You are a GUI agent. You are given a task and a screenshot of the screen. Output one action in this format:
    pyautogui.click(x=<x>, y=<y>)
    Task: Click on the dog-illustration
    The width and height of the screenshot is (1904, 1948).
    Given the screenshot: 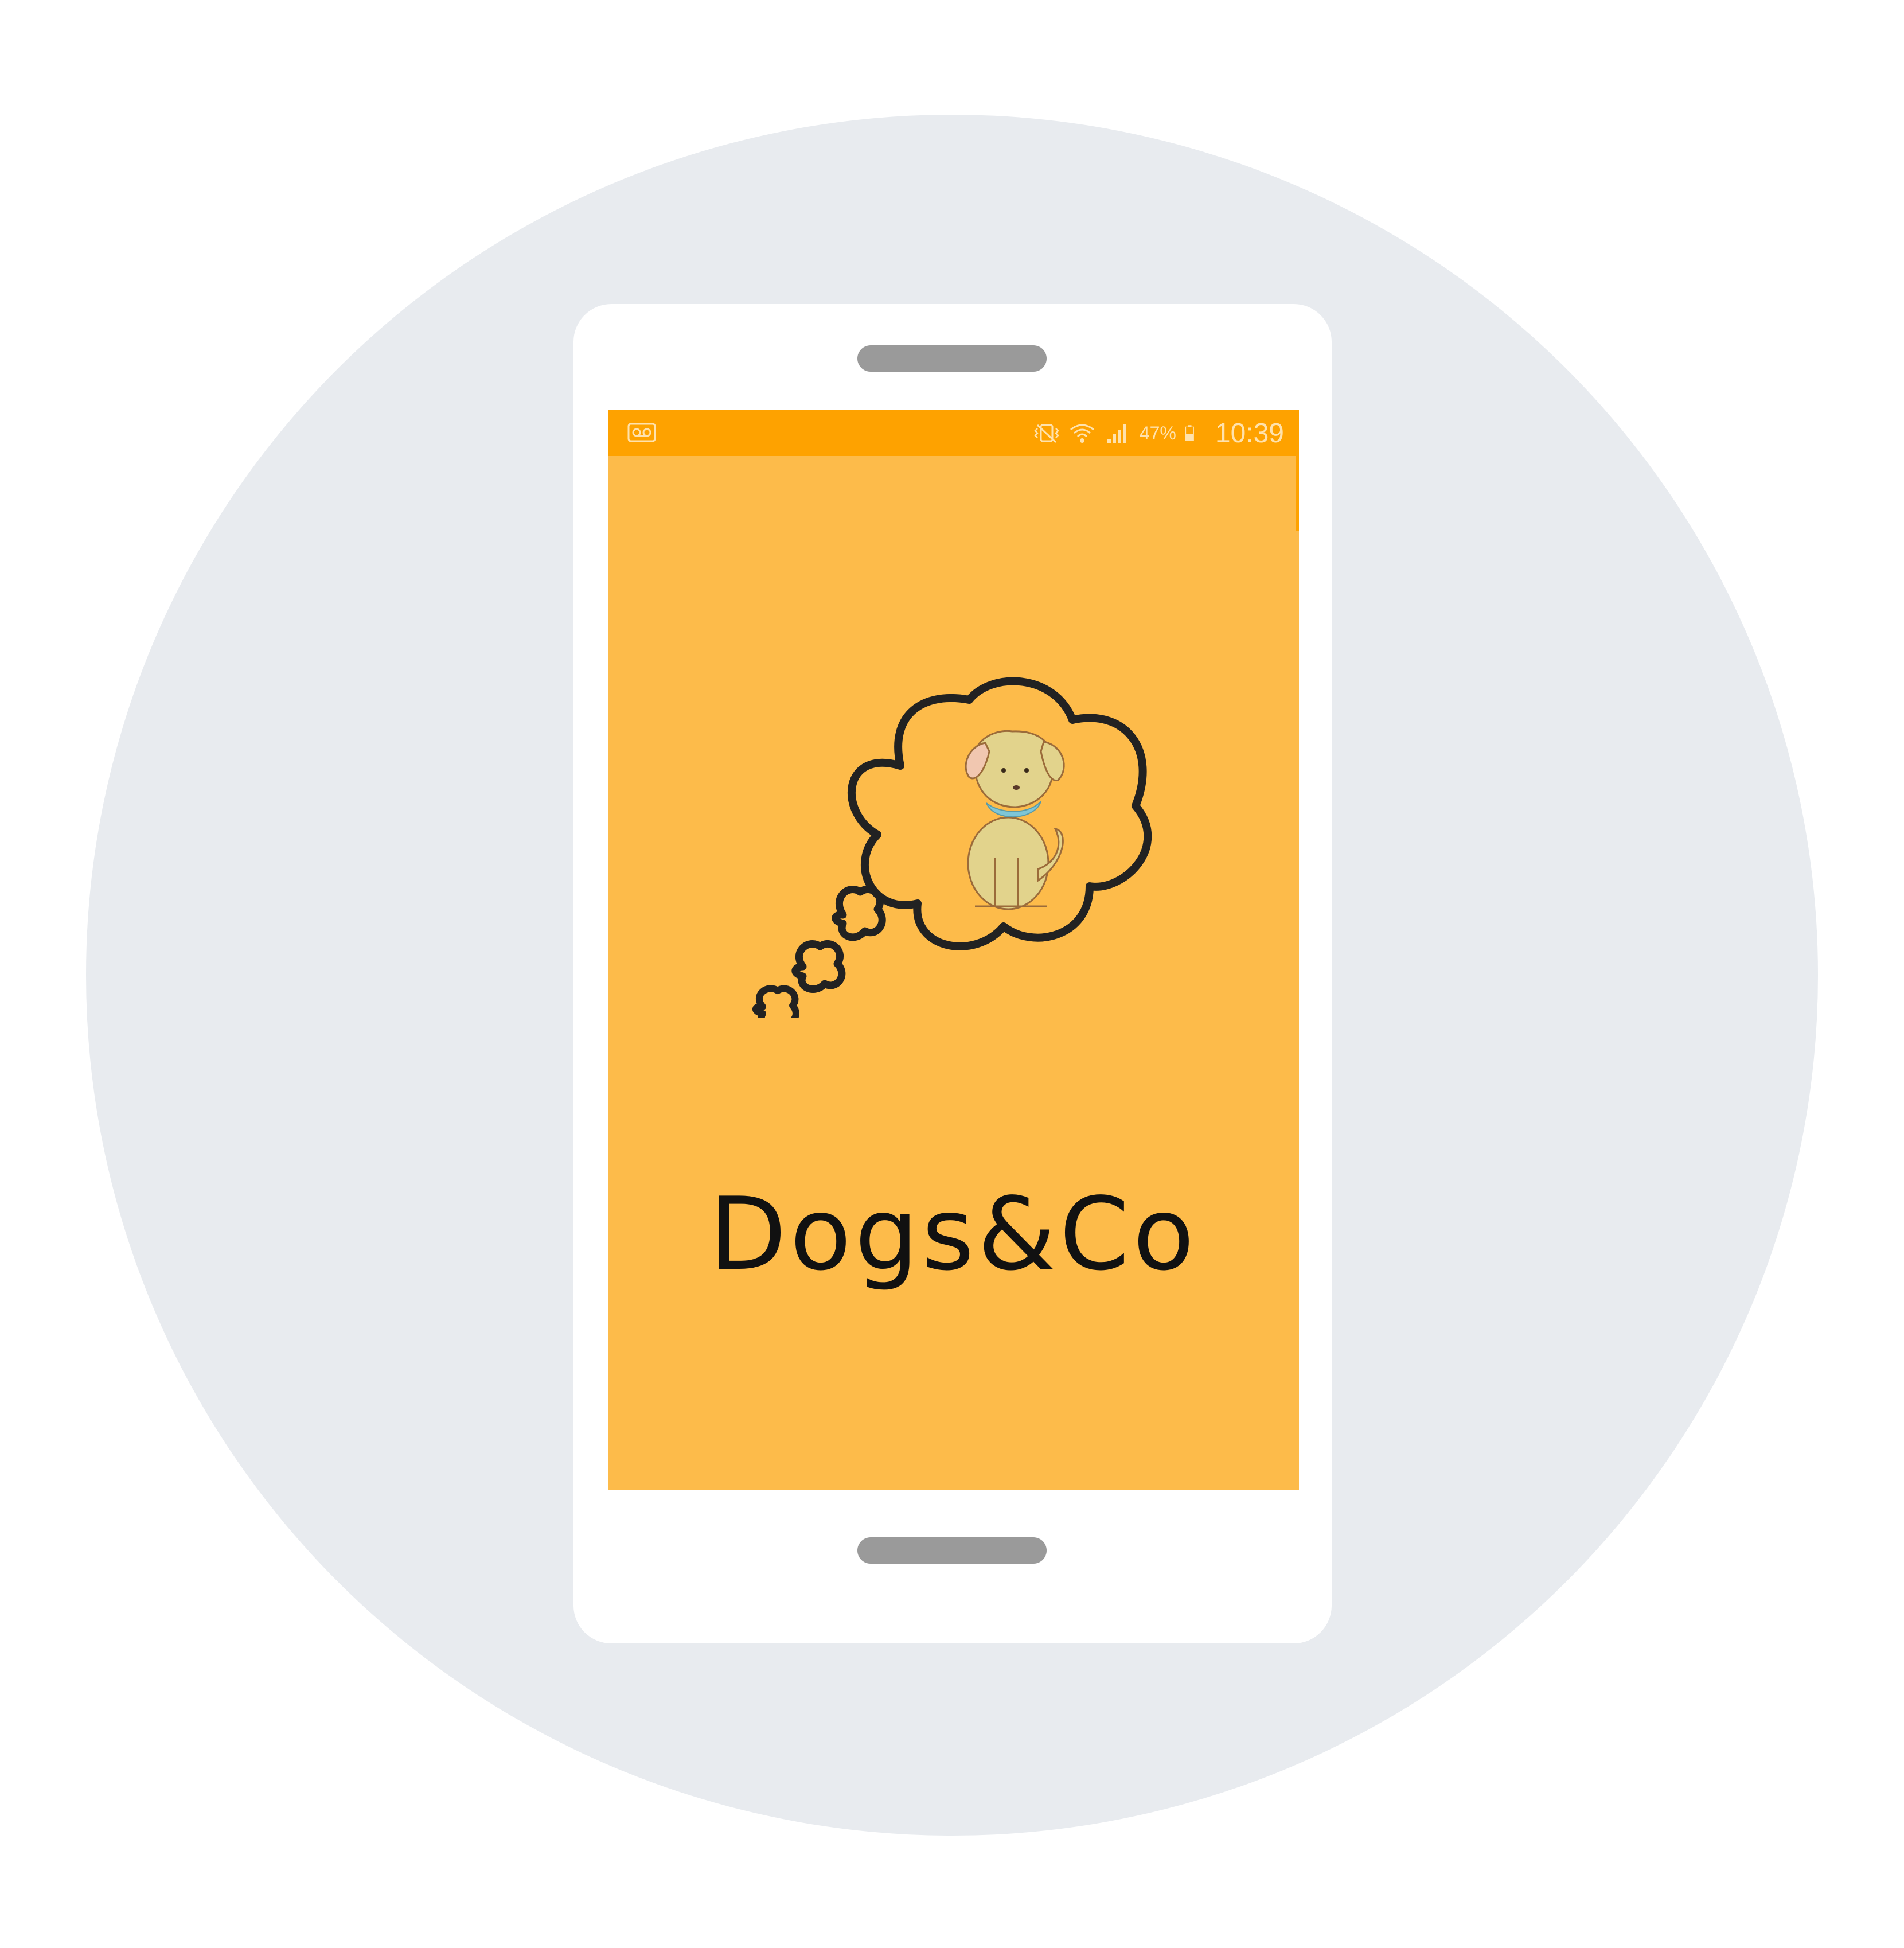 What is the action you would take?
    pyautogui.click(x=1015, y=820)
    